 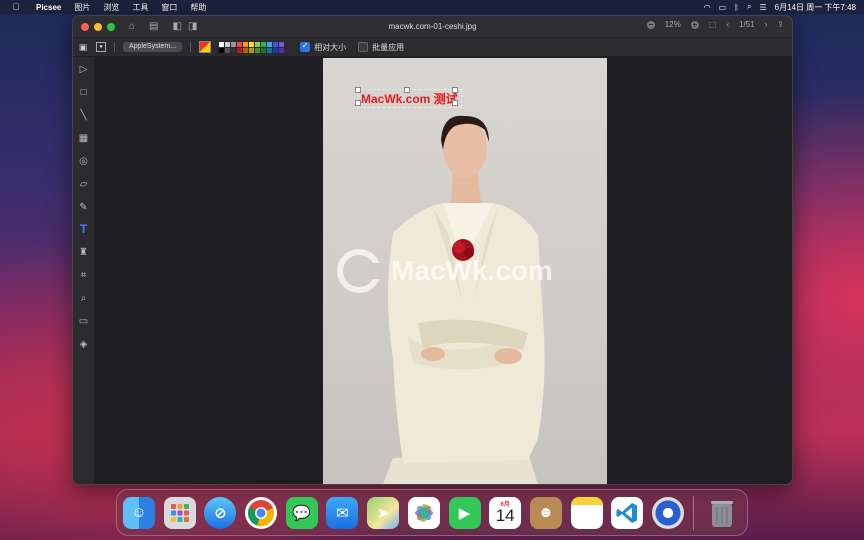 What do you see at coordinates (205, 47) in the screenshot?
I see `current-color-swatch` at bounding box center [205, 47].